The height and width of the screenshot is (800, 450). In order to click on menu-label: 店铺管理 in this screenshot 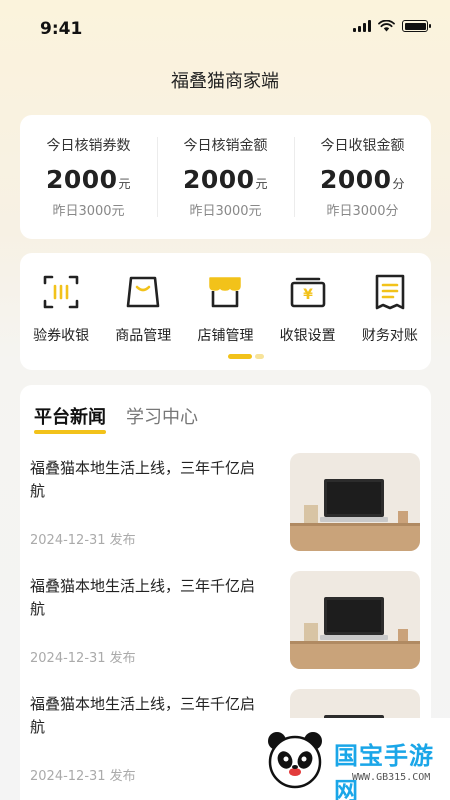, I will do `click(225, 336)`.